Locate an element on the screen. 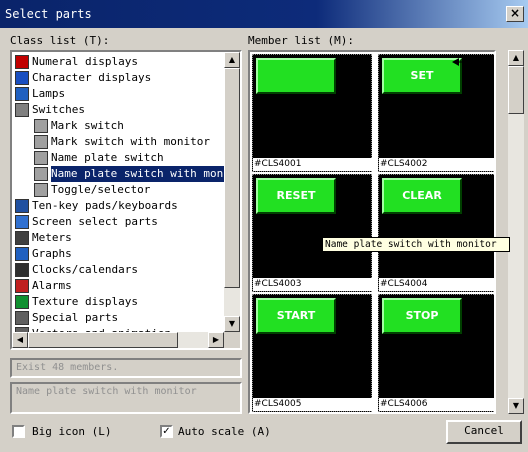  member-scroll-thumb is located at coordinates (516, 90).